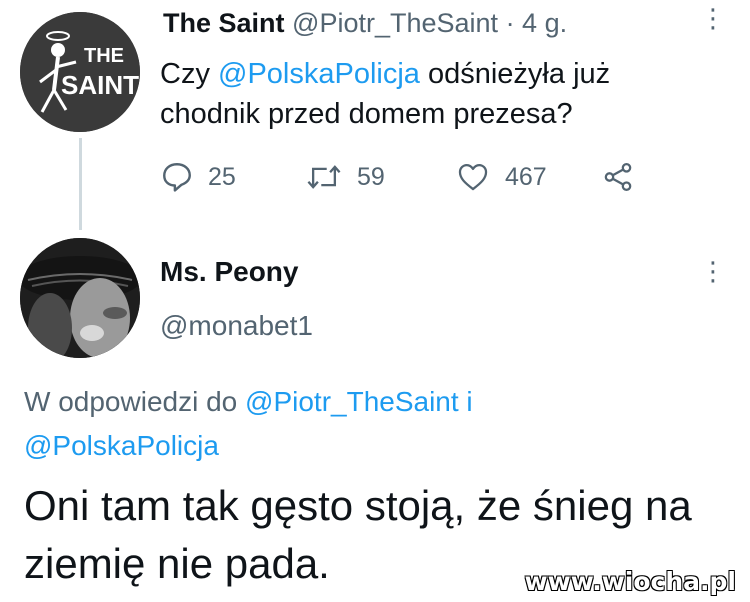 The width and height of the screenshot is (750, 602). I want to click on reply-count: 25, so click(222, 176).